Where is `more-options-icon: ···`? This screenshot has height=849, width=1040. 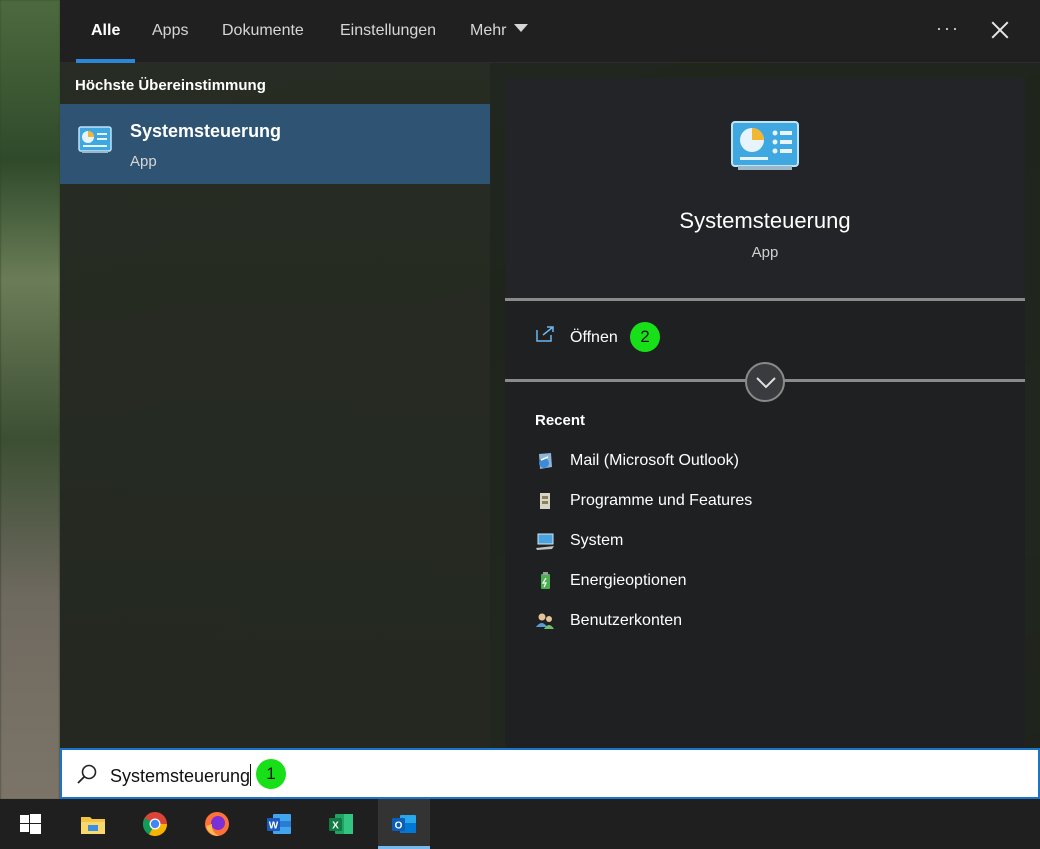 more-options-icon: ··· is located at coordinates (948, 28).